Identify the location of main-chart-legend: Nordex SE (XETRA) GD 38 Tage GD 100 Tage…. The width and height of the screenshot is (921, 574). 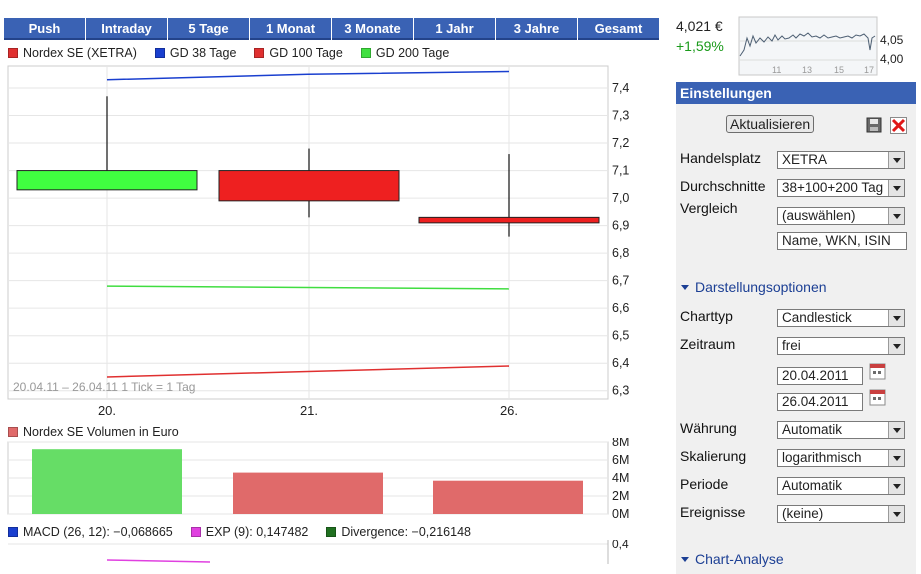
(237, 53).